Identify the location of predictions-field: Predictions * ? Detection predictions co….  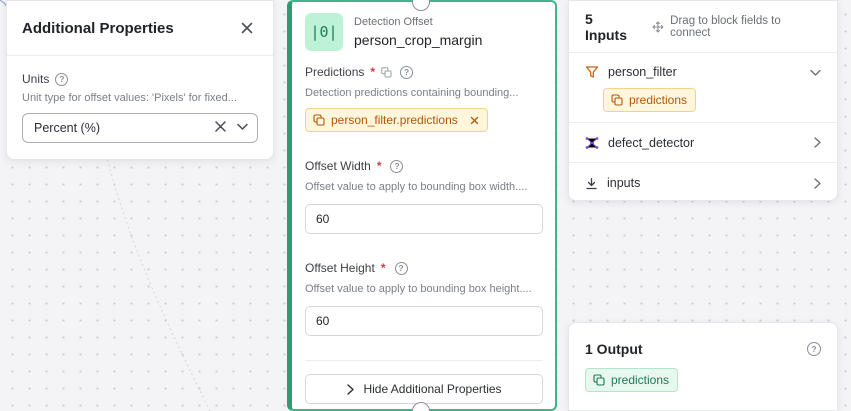
(423, 98).